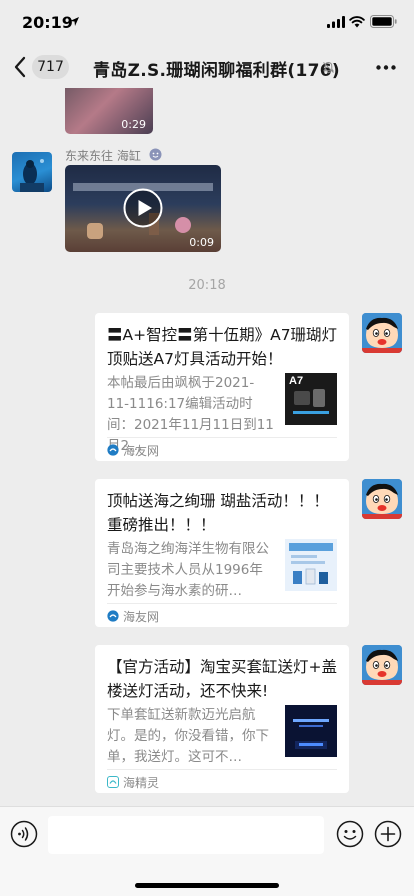  I want to click on haijingling-logo-icon, so click(113, 782).